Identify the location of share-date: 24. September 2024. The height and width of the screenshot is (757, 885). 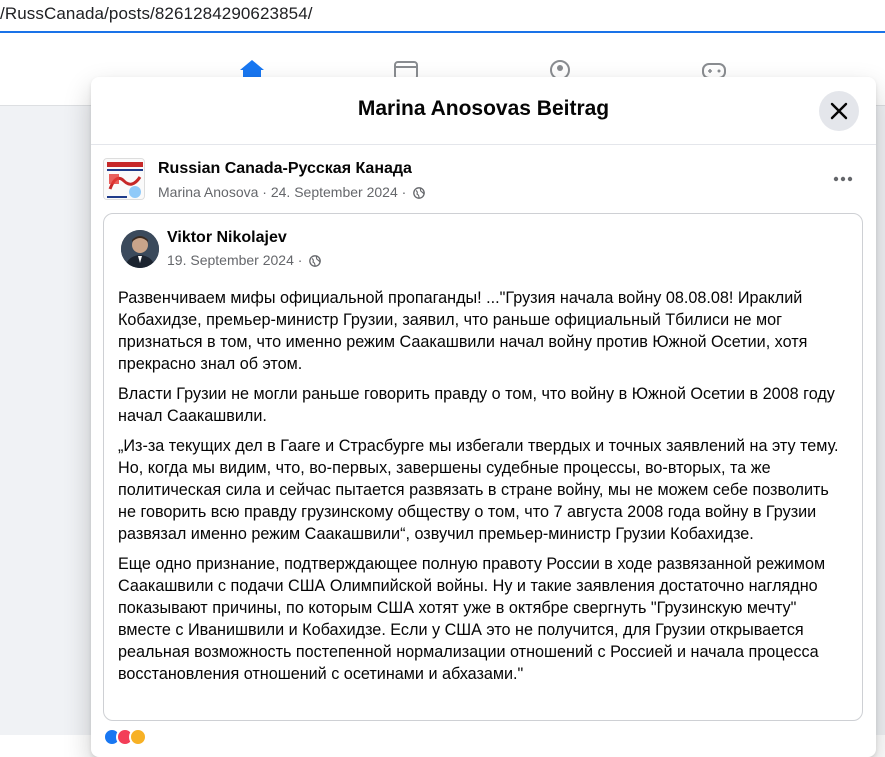
(334, 192).